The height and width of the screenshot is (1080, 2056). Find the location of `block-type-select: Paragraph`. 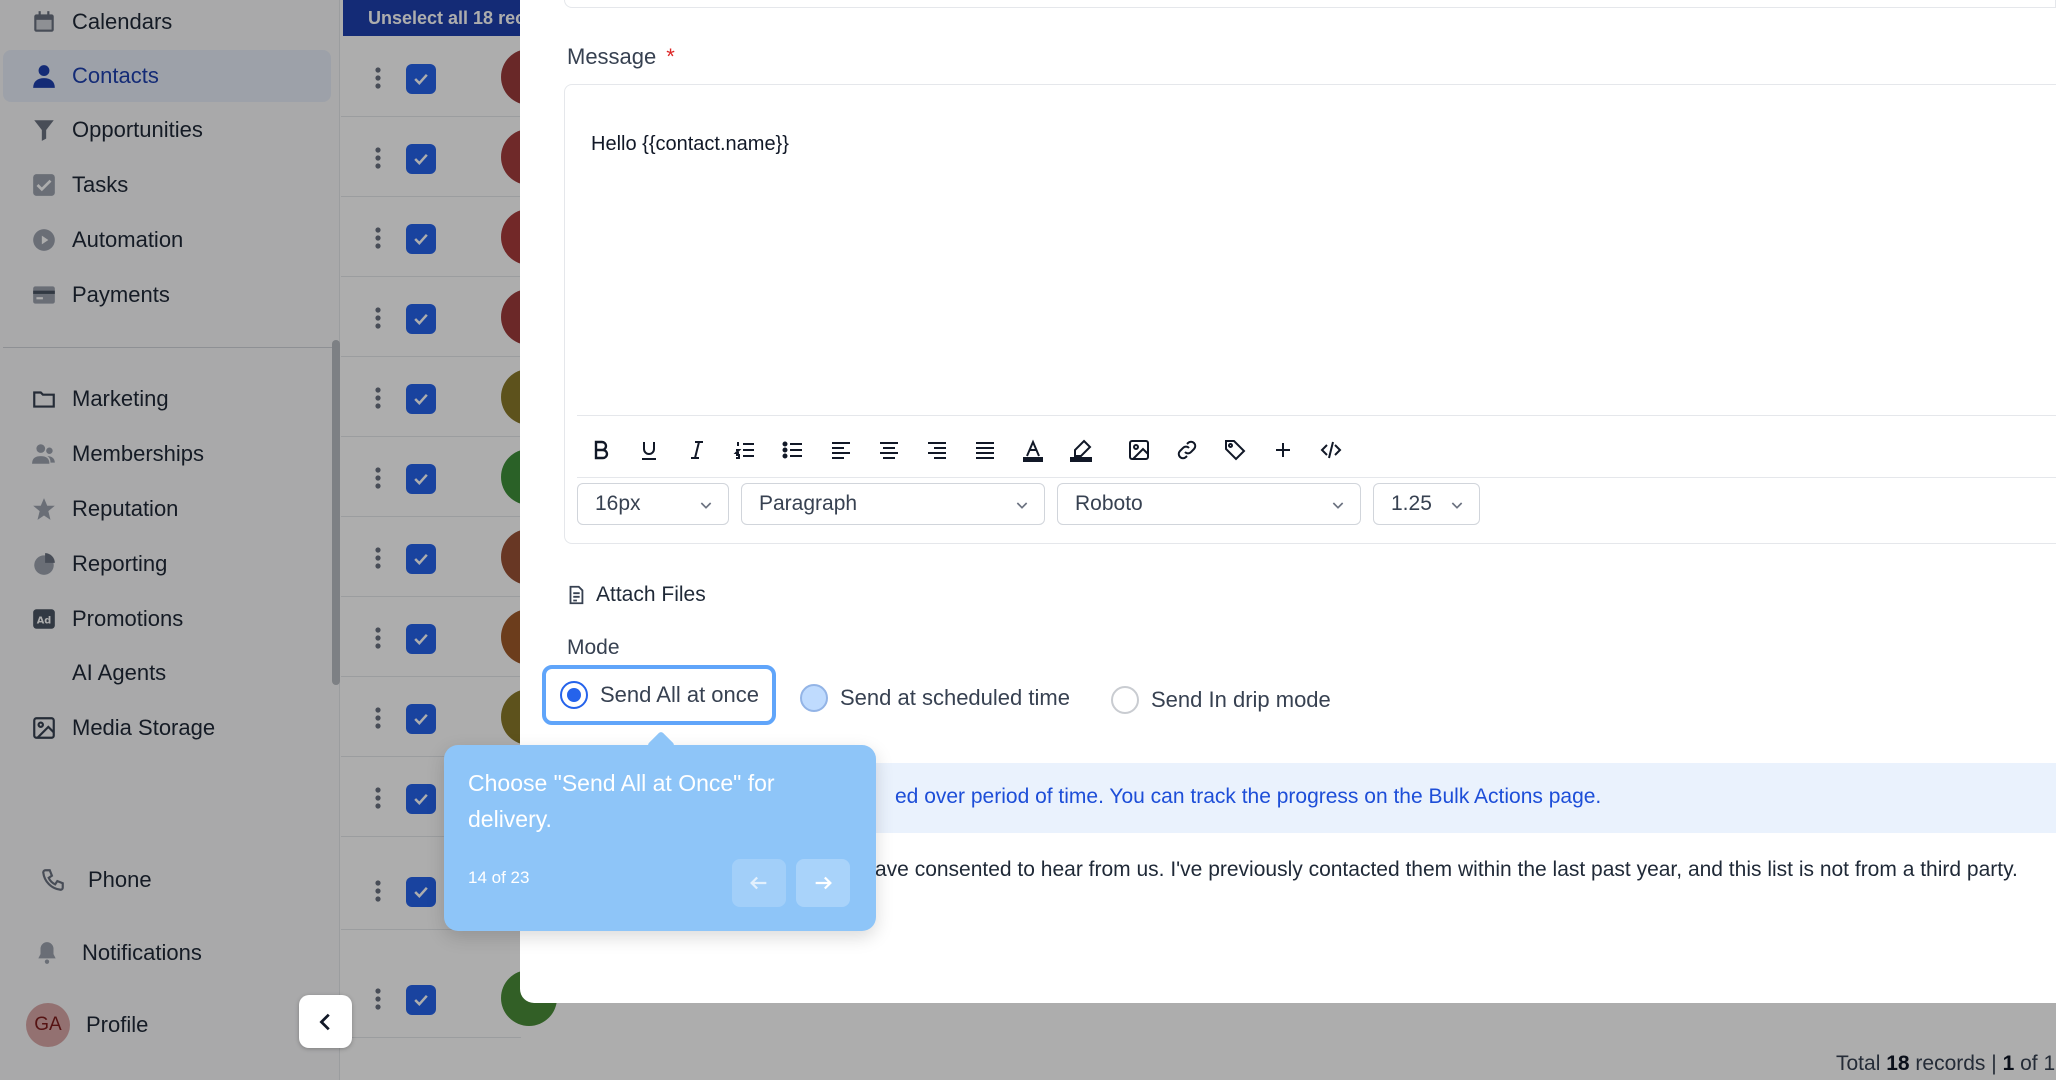

block-type-select: Paragraph is located at coordinates (893, 504).